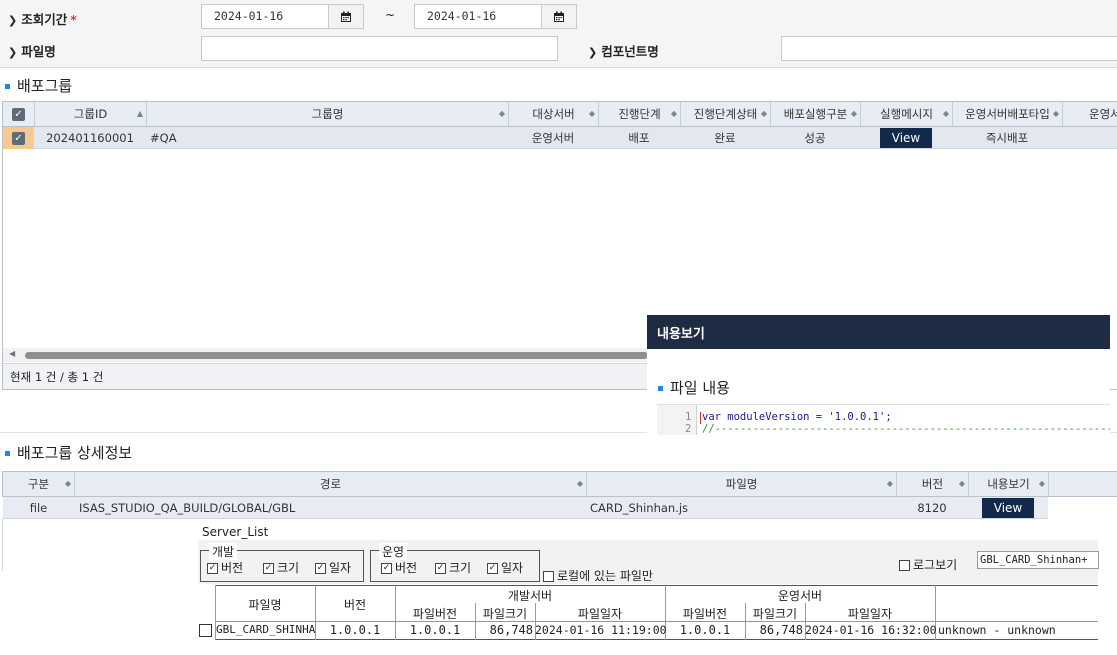  I want to click on hdr-dev-file-size: 파일크기, so click(505, 614).